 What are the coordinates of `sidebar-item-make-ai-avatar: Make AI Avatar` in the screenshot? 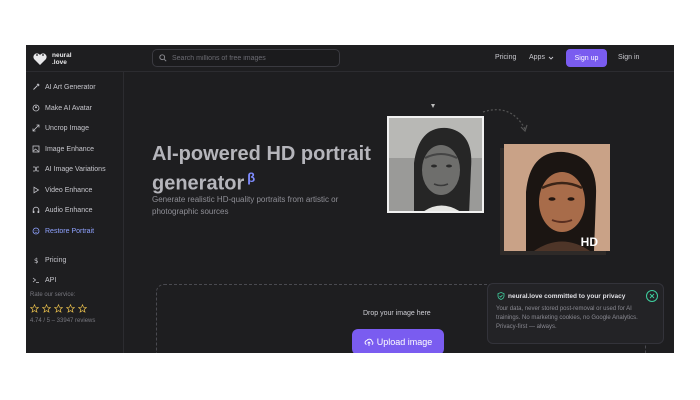 It's located at (62, 108).